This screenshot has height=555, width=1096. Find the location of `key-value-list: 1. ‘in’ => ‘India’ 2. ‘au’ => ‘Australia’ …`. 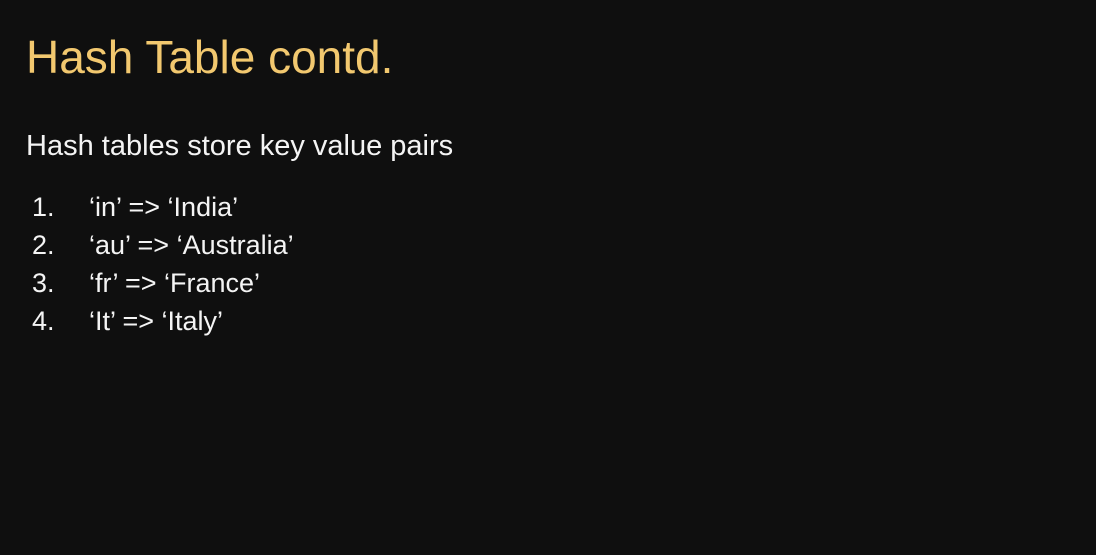

key-value-list: 1. ‘in’ => ‘India’ 2. ‘au’ => ‘Australia’ … is located at coordinates (163, 264).